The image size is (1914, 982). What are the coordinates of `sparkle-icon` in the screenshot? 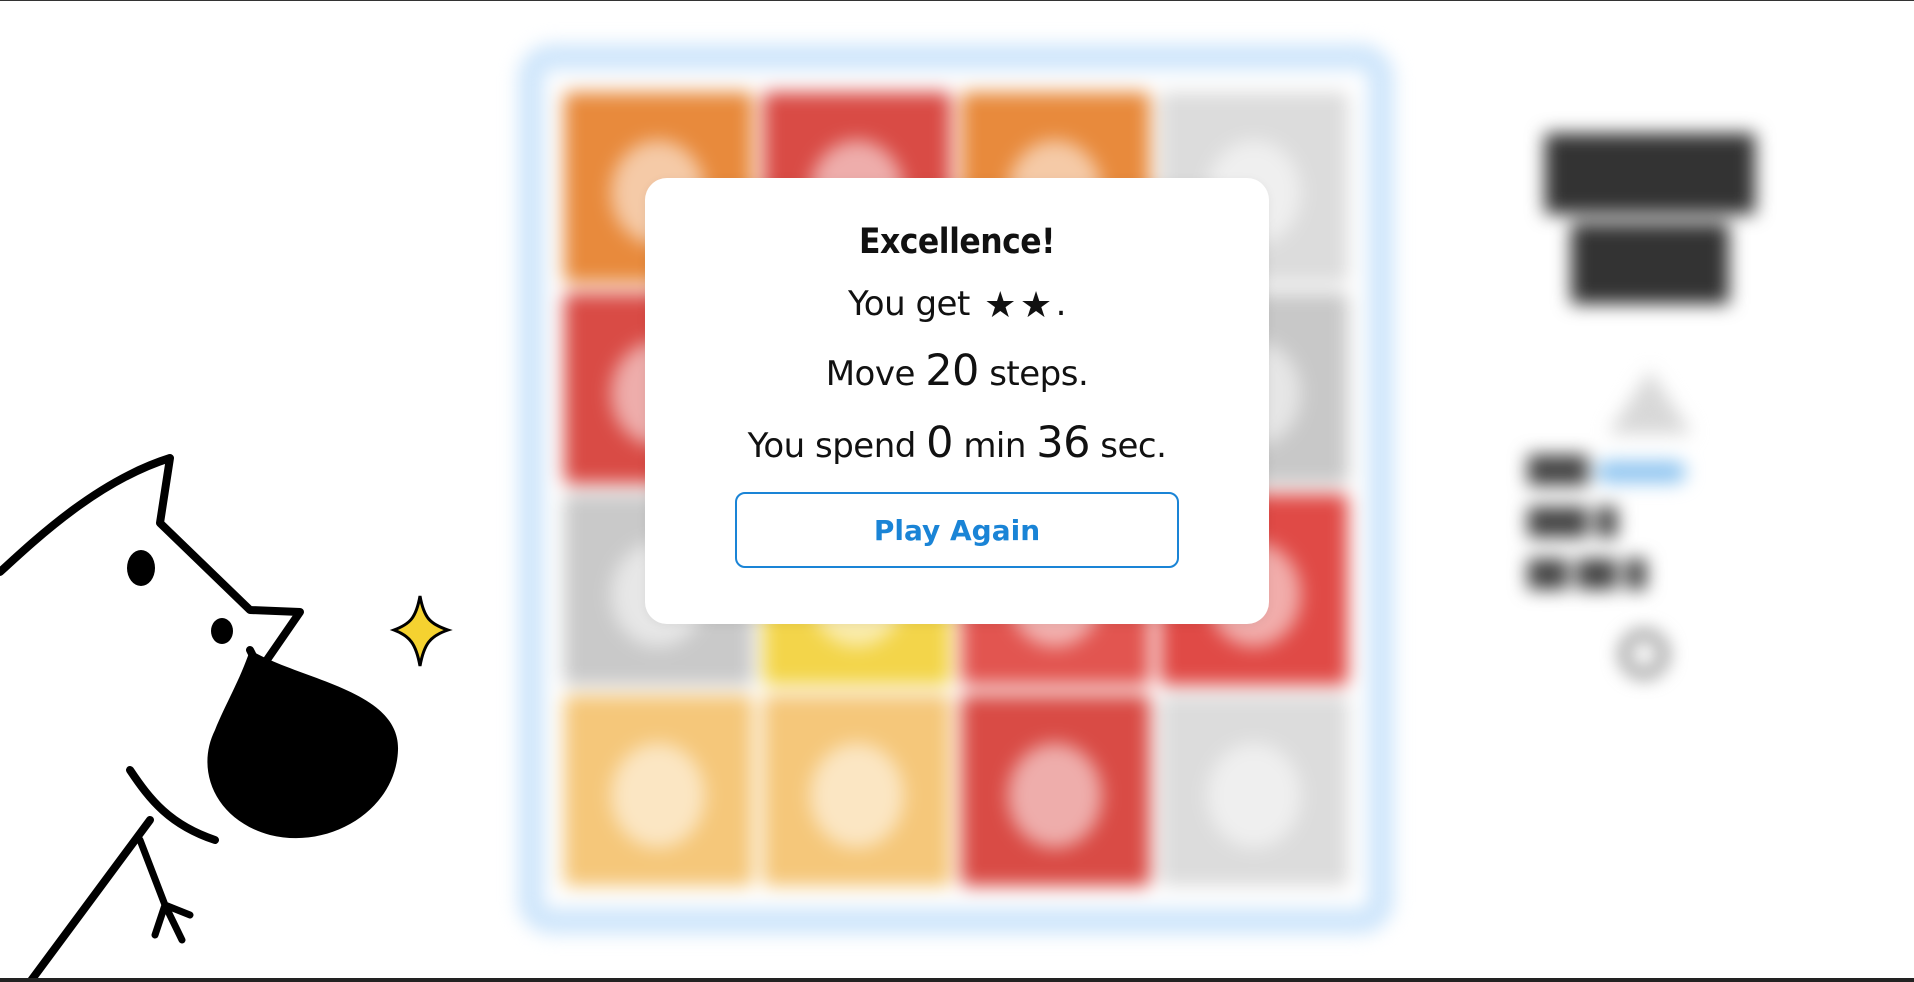 It's located at (421, 631).